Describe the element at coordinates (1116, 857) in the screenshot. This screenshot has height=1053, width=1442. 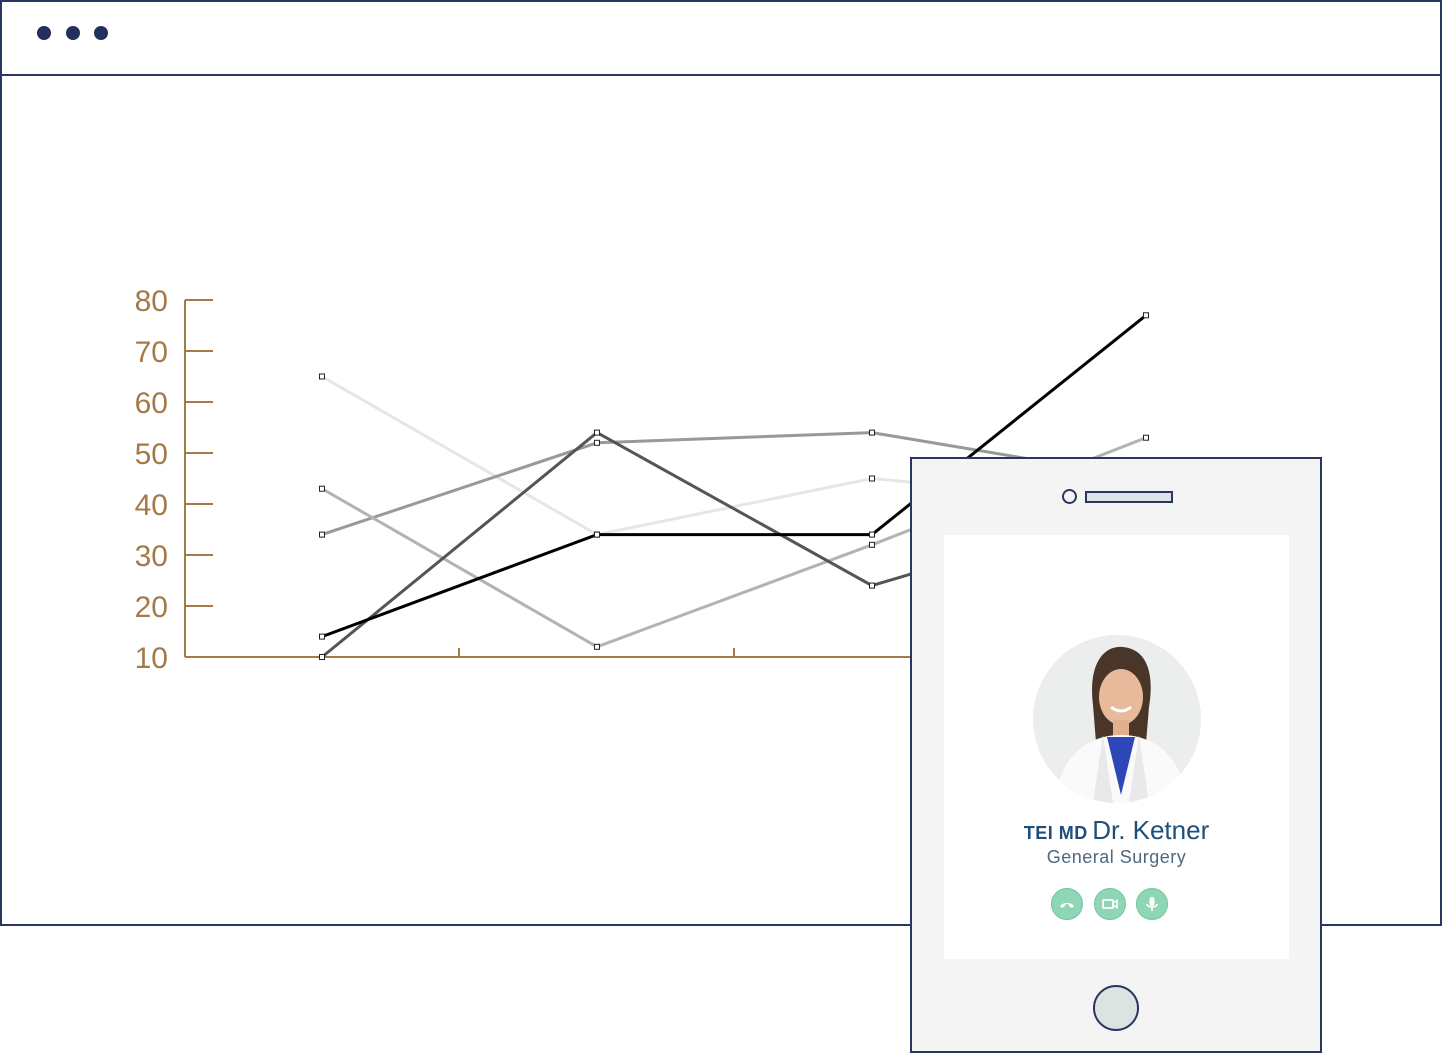
I see `doctor-specialty: General Surgery` at that location.